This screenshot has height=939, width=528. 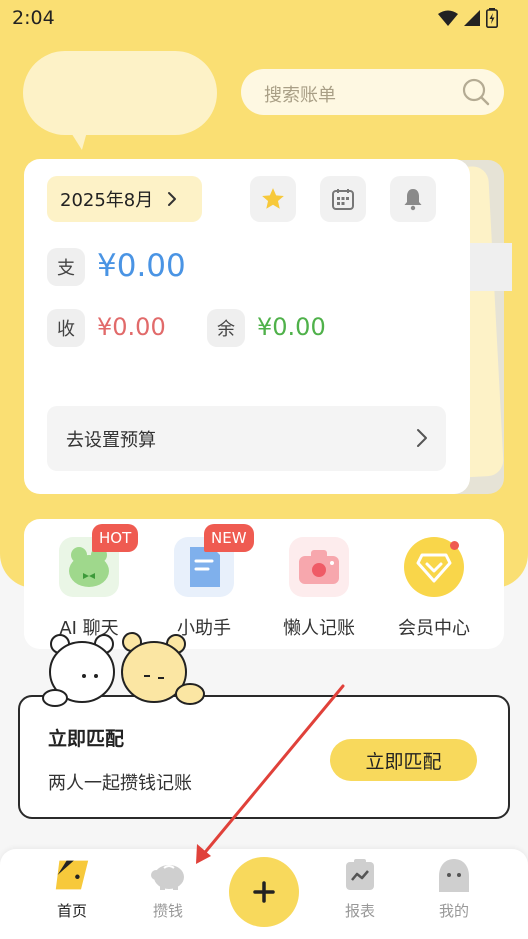 I want to click on nav-item-savings: 攒钱, so click(x=168, y=892).